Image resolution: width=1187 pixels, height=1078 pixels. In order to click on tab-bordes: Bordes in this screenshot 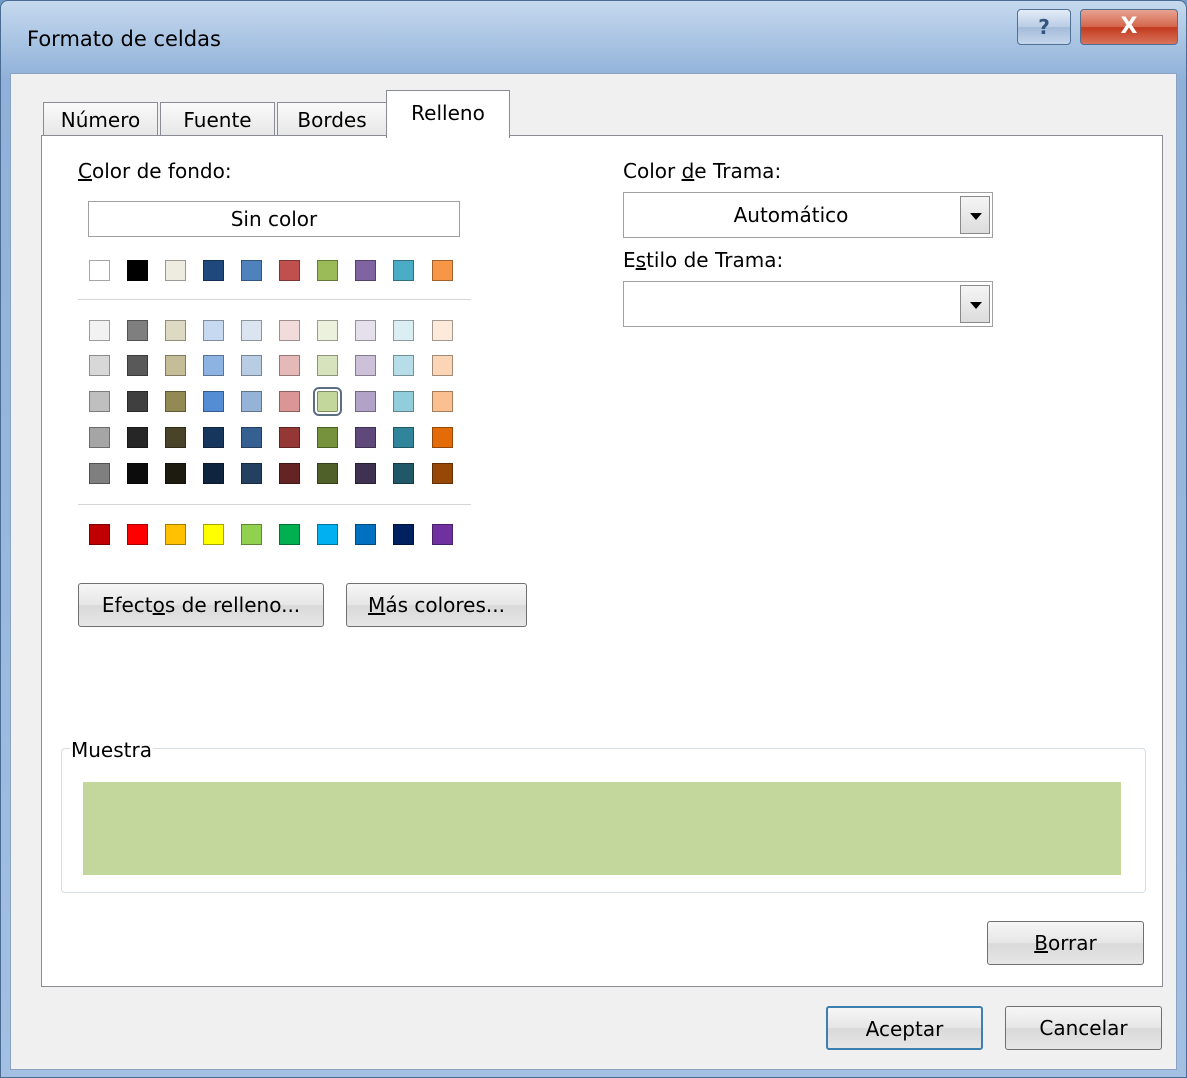, I will do `click(332, 119)`.